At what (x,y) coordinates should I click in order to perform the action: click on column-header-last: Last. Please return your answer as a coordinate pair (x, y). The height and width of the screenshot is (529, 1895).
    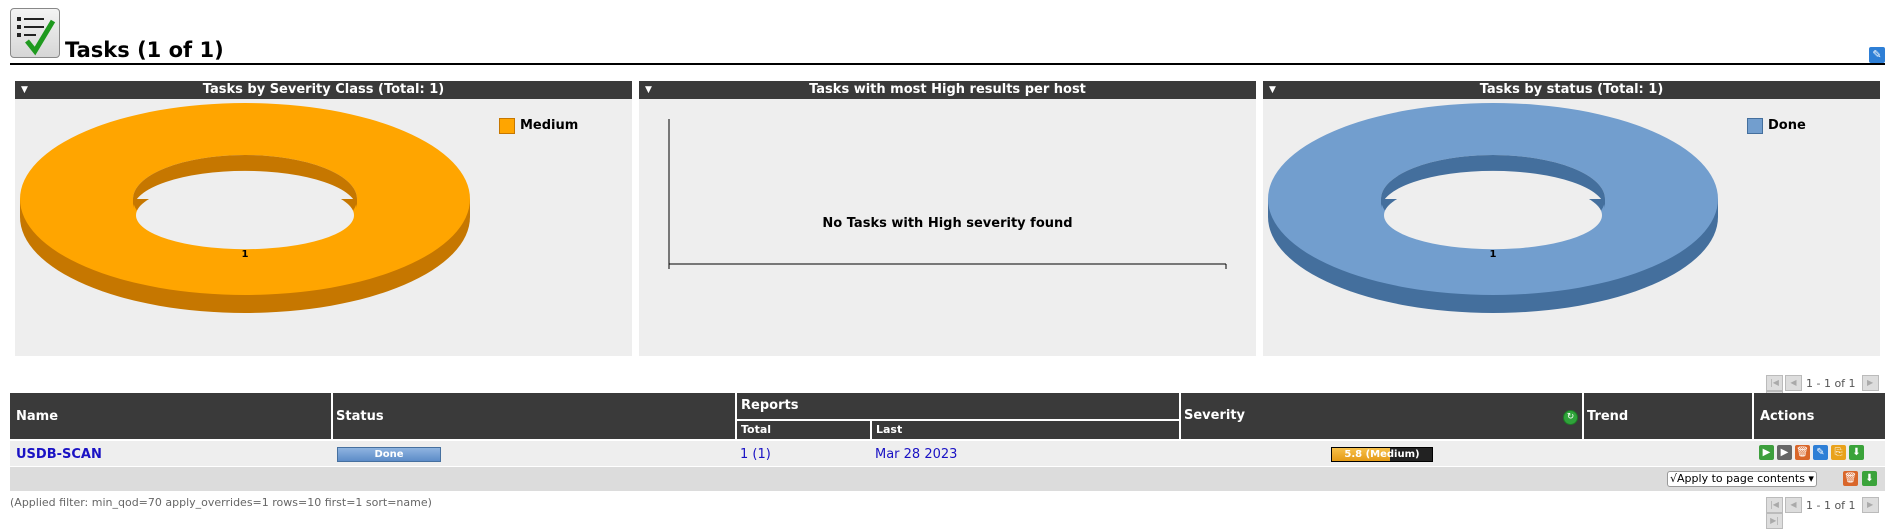
    Looking at the image, I should click on (1025, 430).